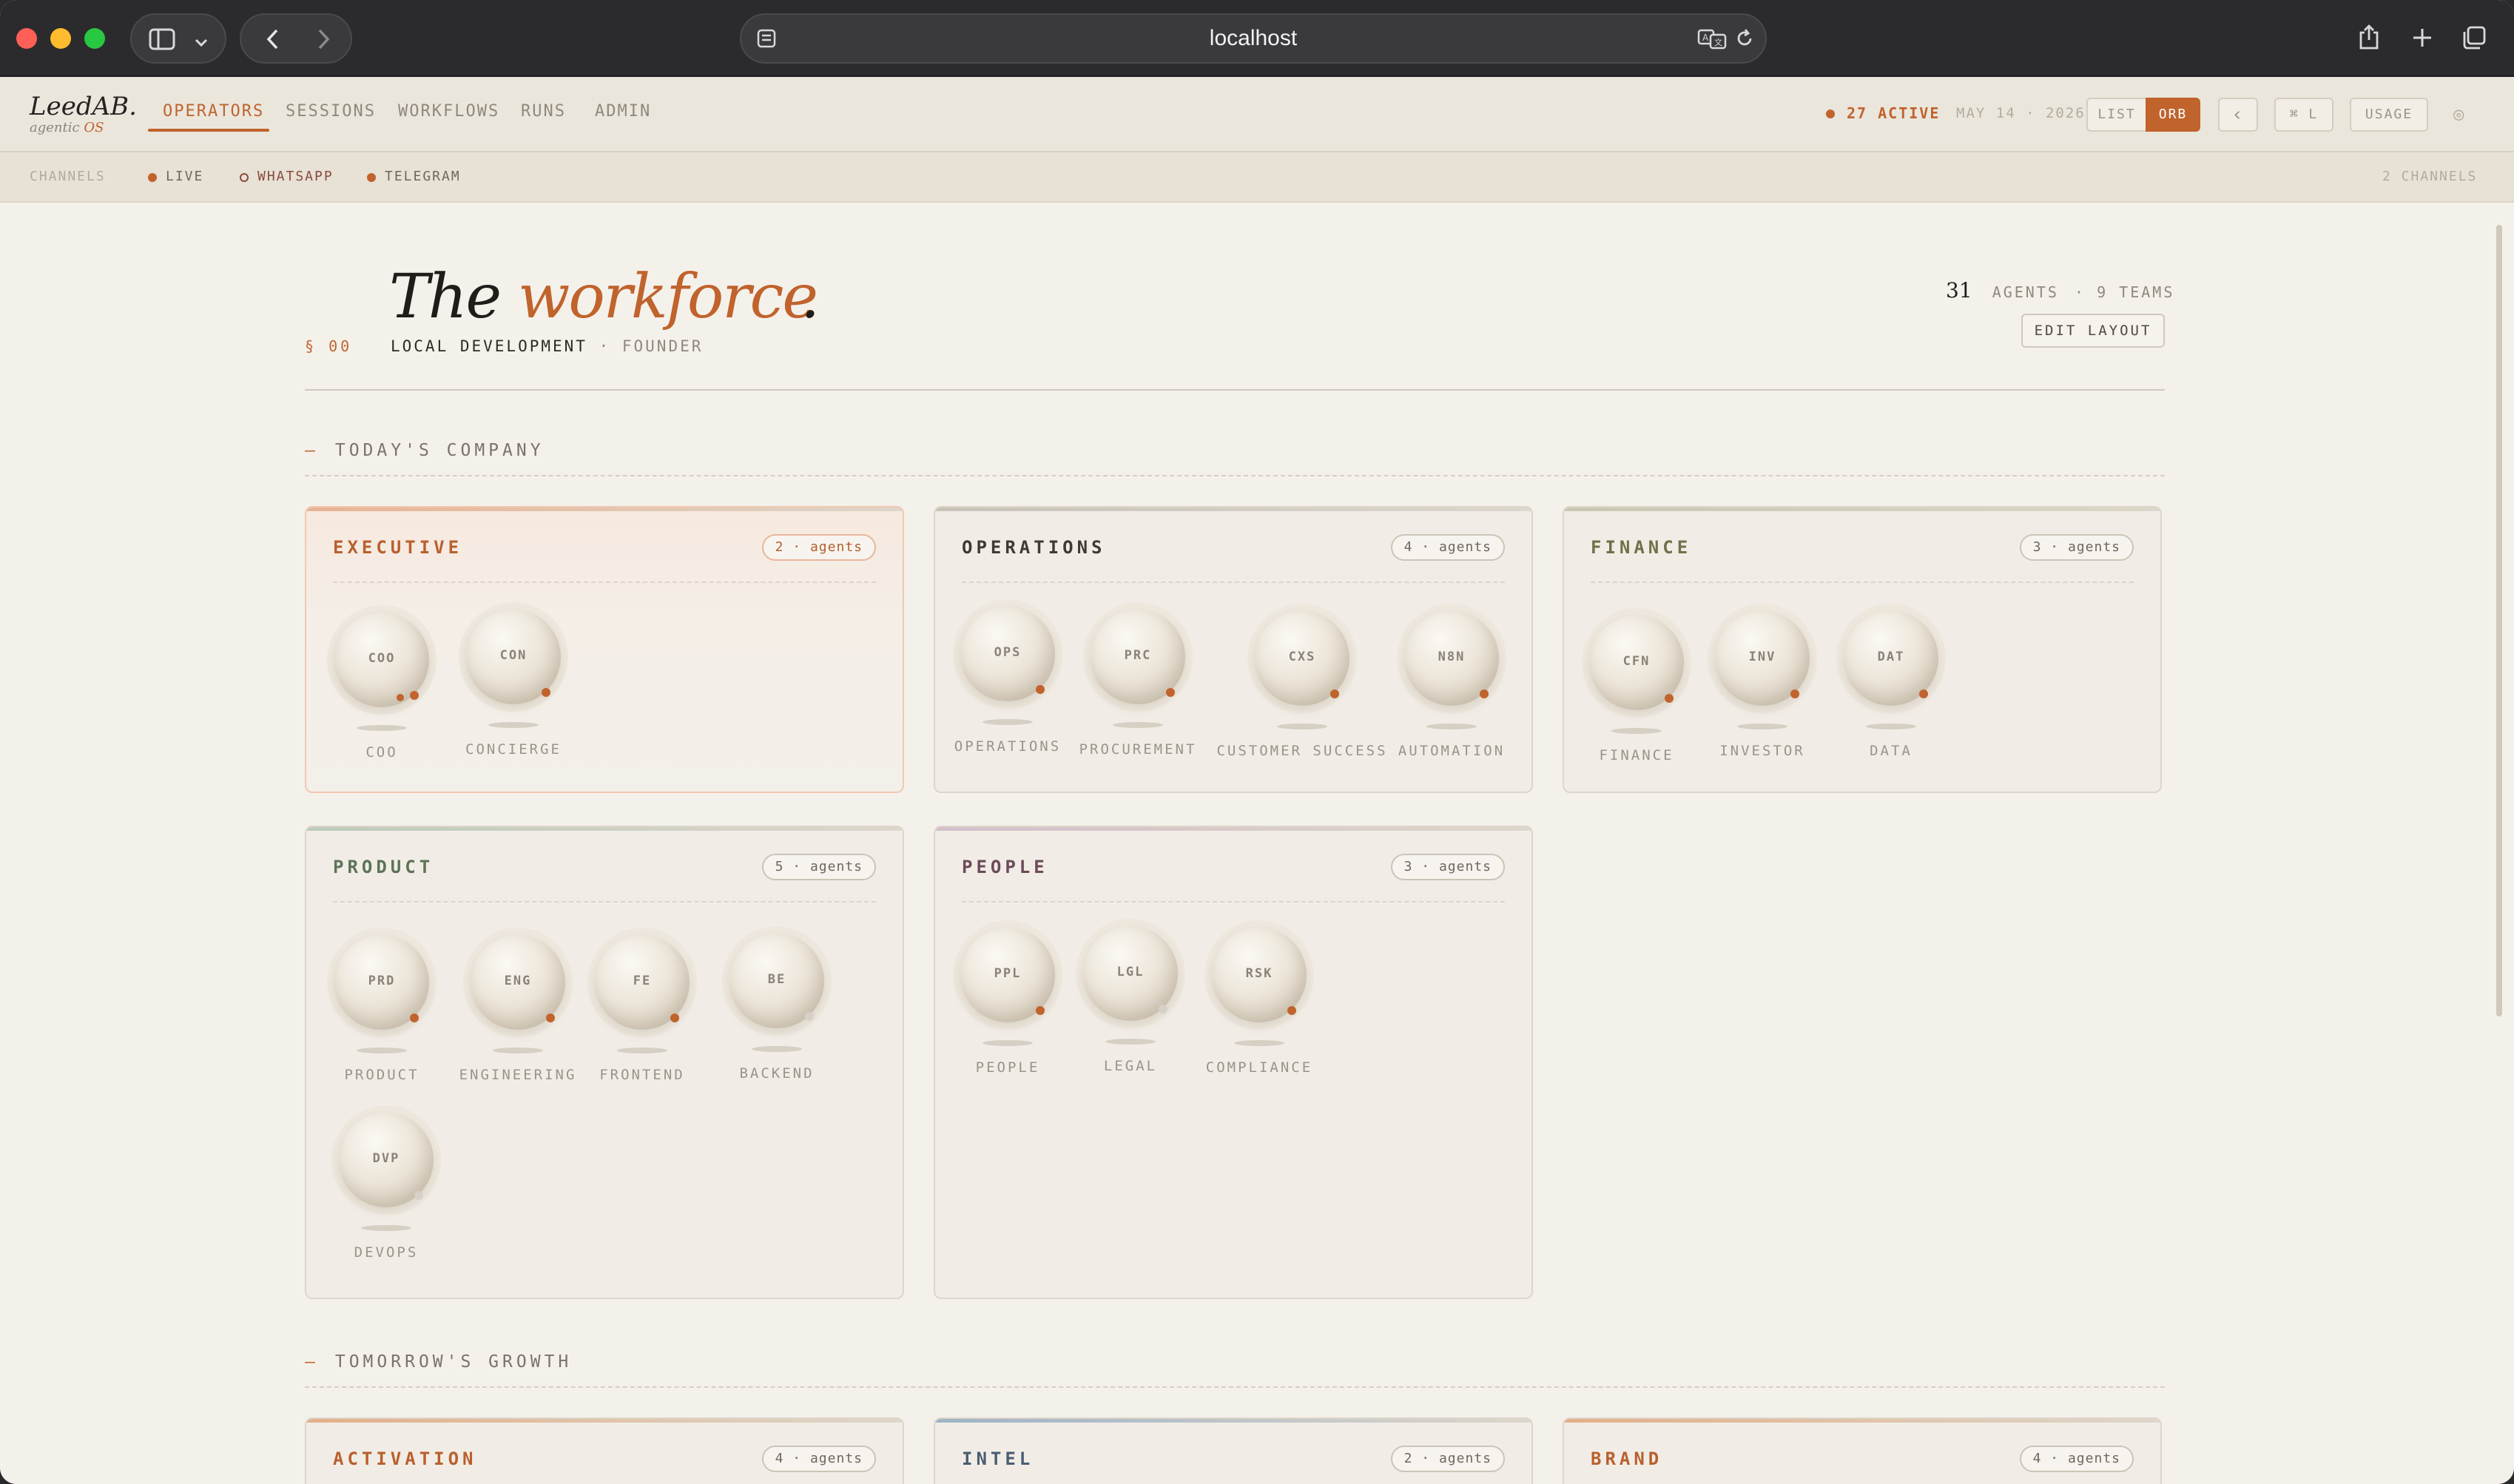 This screenshot has height=1484, width=2514. Describe the element at coordinates (1138, 749) in the screenshot. I see `agent-label: PROCUREMENT` at that location.